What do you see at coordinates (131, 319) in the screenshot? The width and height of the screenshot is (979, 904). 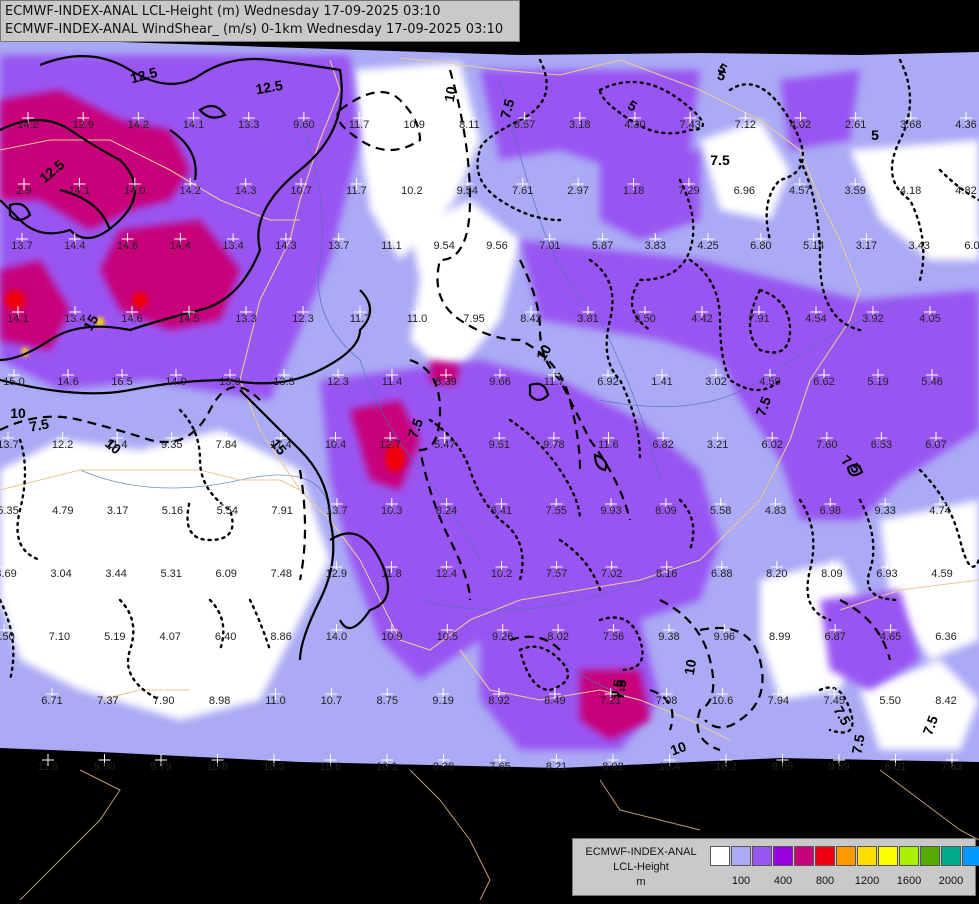 I see `station-value: 14.6` at bounding box center [131, 319].